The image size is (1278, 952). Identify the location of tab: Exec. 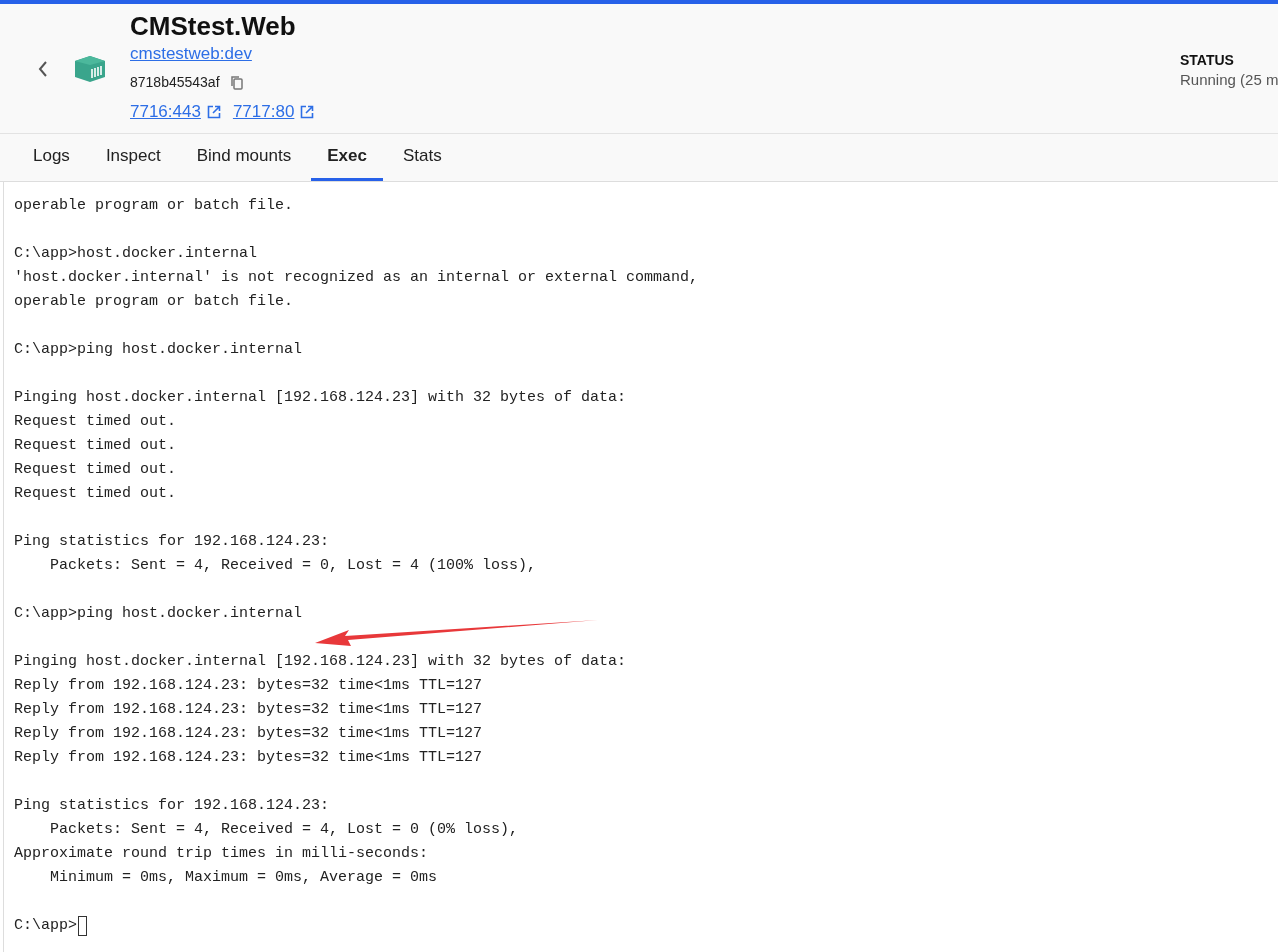
(347, 157).